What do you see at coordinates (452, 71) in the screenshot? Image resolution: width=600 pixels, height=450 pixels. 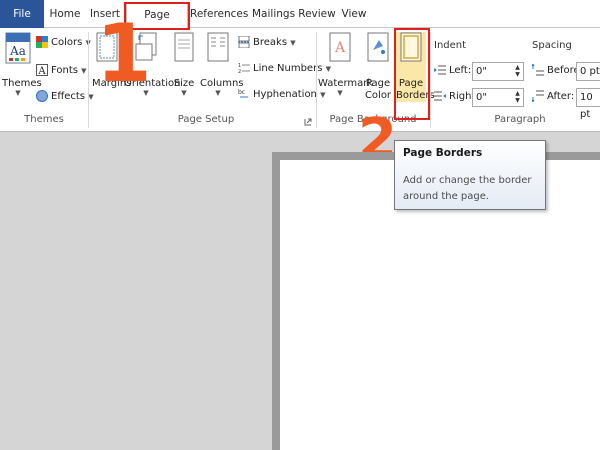 I see `indent-left-label: Left:` at bounding box center [452, 71].